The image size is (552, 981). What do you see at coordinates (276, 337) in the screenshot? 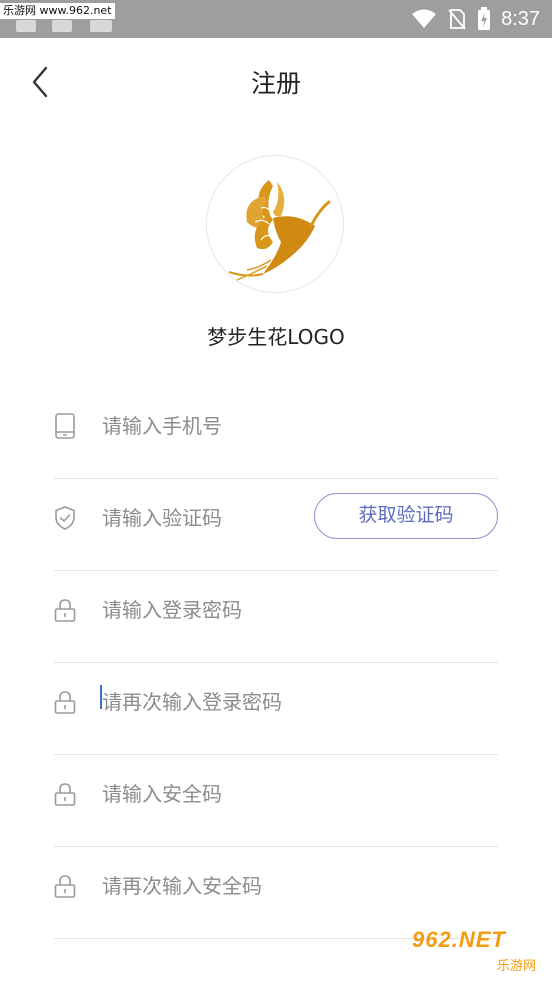
I see `logo-caption: 梦步生花LOGO` at bounding box center [276, 337].